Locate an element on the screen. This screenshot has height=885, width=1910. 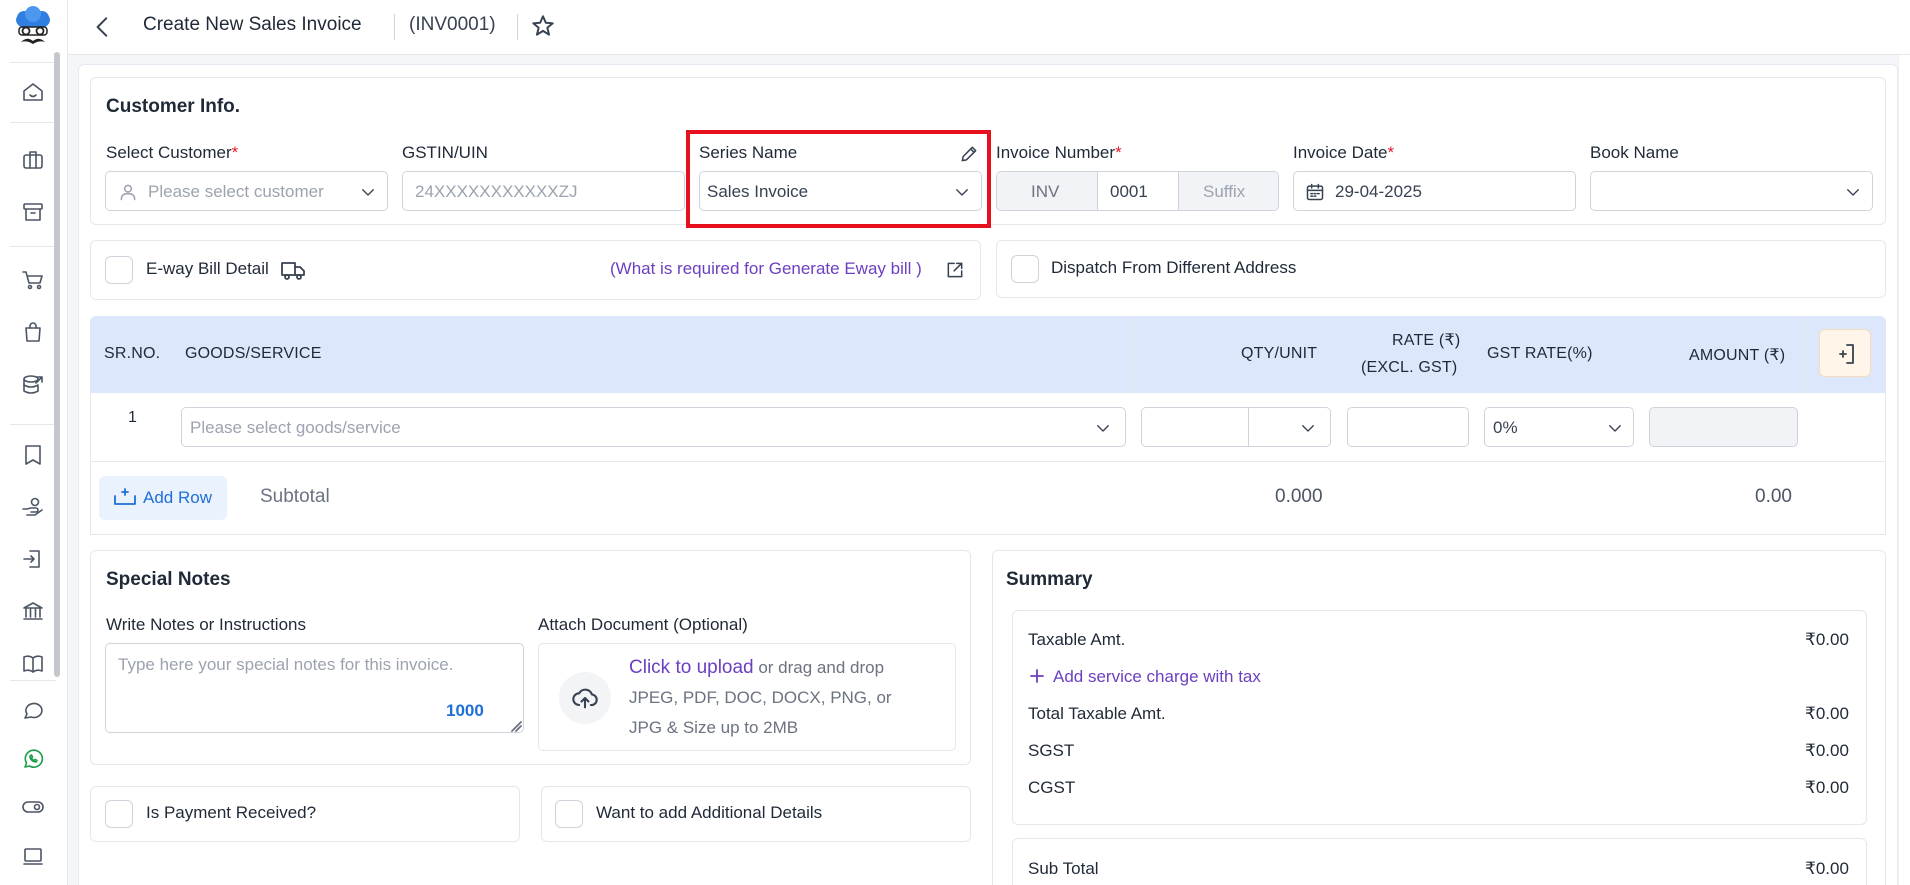
goods-service-placeholder: Please select goods/service is located at coordinates (295, 427).